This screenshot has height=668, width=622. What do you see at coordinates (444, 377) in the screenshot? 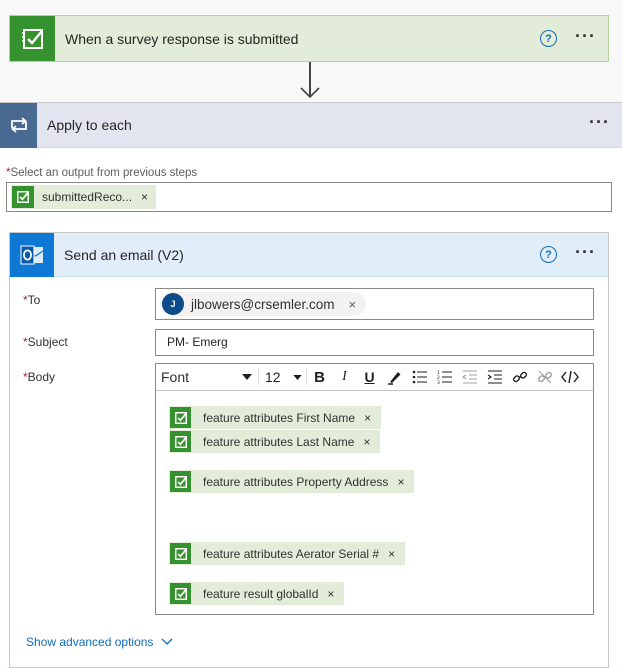
I see `numbered-list-icon: 123` at bounding box center [444, 377].